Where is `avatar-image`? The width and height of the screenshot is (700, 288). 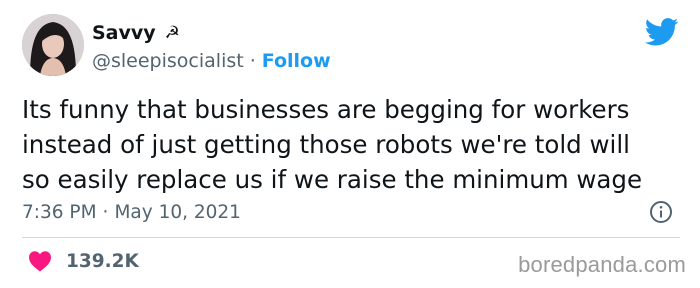
avatar-image is located at coordinates (53, 45).